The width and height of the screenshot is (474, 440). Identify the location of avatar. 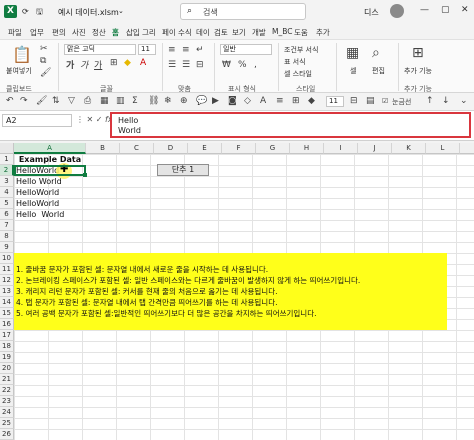
(397, 11).